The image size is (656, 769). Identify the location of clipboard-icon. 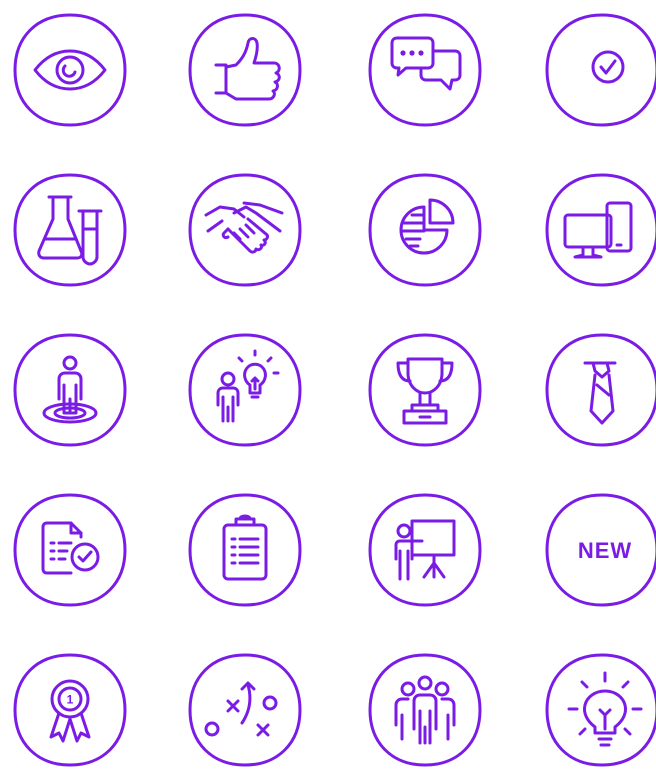
(245, 550).